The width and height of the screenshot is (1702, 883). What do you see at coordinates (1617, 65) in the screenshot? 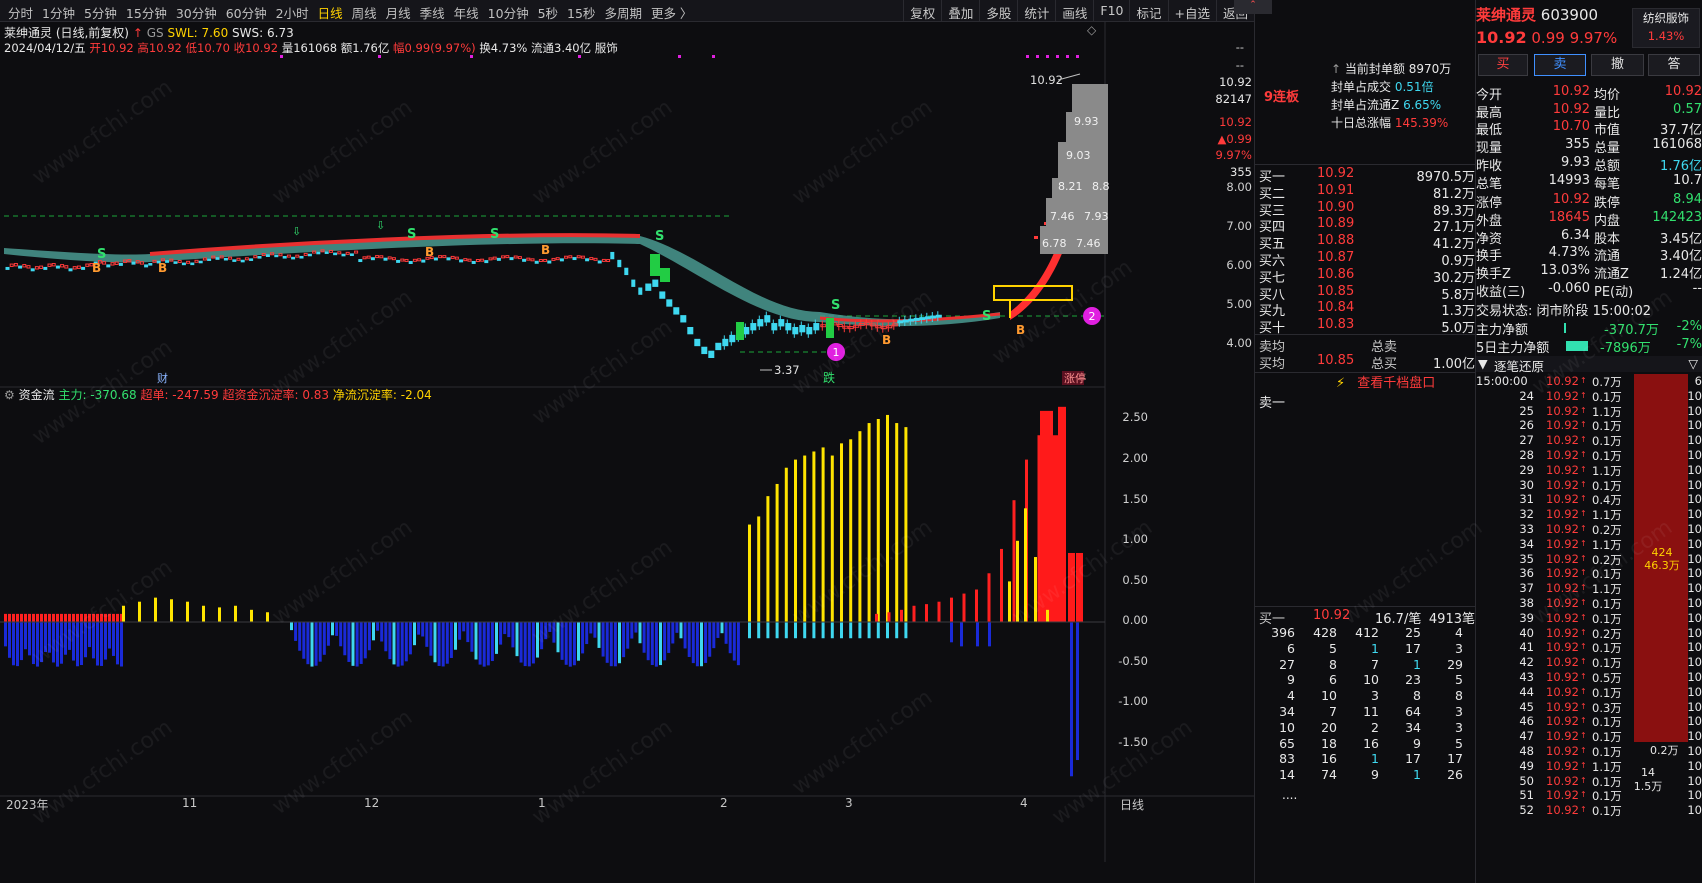
I see `cancel-button: 撤` at bounding box center [1617, 65].